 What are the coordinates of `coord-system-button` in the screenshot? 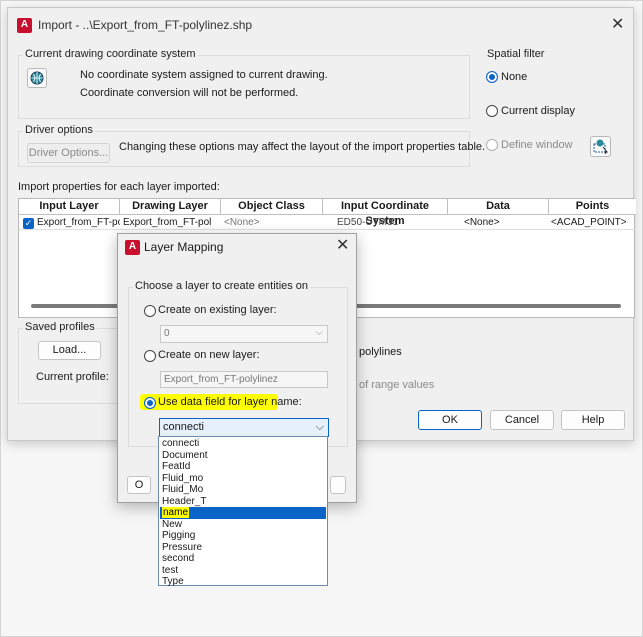 It's located at (37, 78).